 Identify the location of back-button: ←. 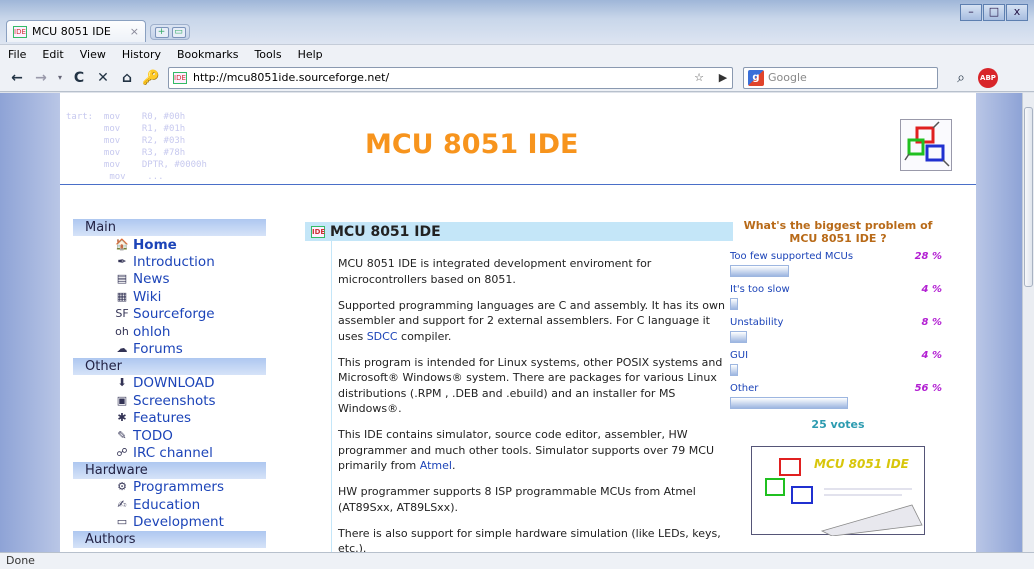
(17, 78).